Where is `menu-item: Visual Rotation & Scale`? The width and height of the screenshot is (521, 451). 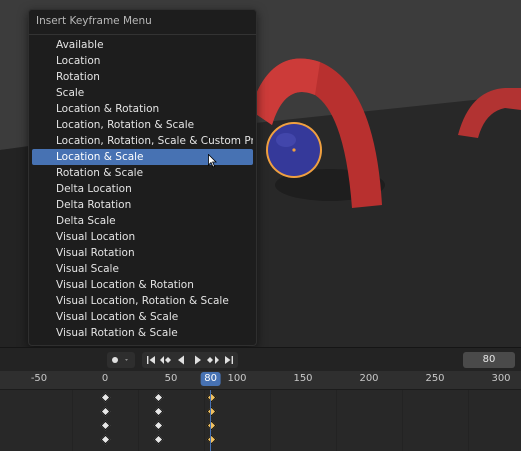 menu-item: Visual Rotation & Scale is located at coordinates (142, 333).